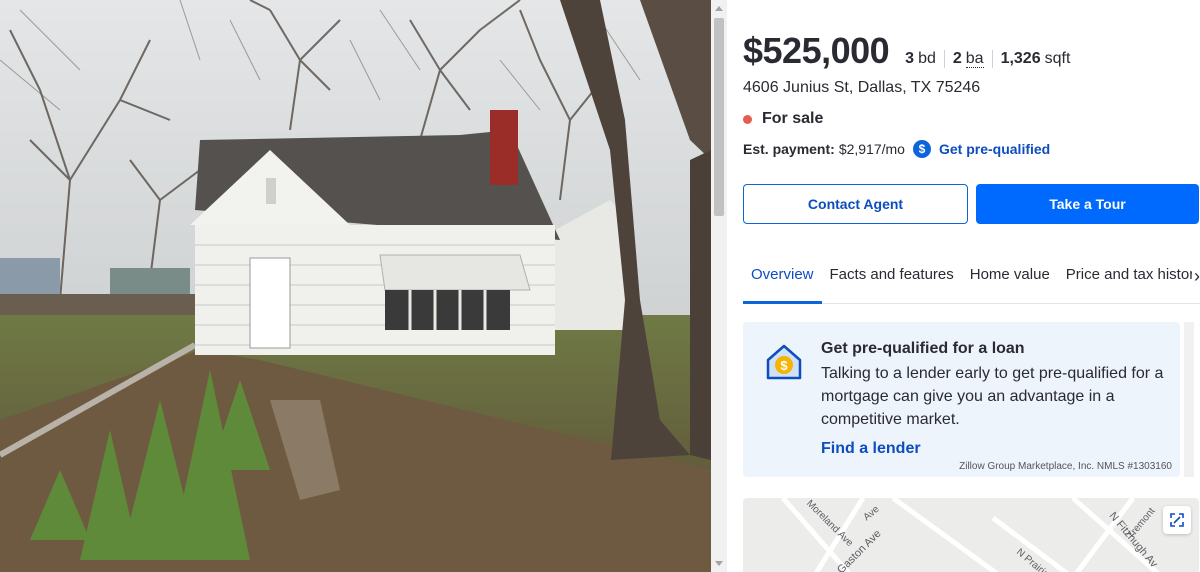 The height and width of the screenshot is (572, 1200). Describe the element at coordinates (1010, 279) in the screenshot. I see `tab-home-value: Home value` at that location.